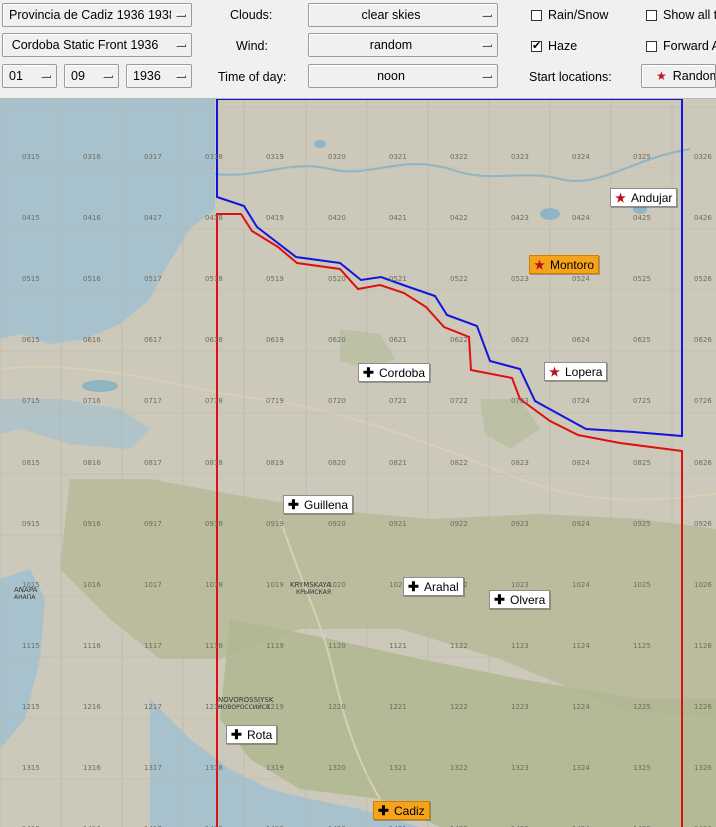  Describe the element at coordinates (214, 218) in the screenshot. I see `grid-square-label: 0418` at that location.